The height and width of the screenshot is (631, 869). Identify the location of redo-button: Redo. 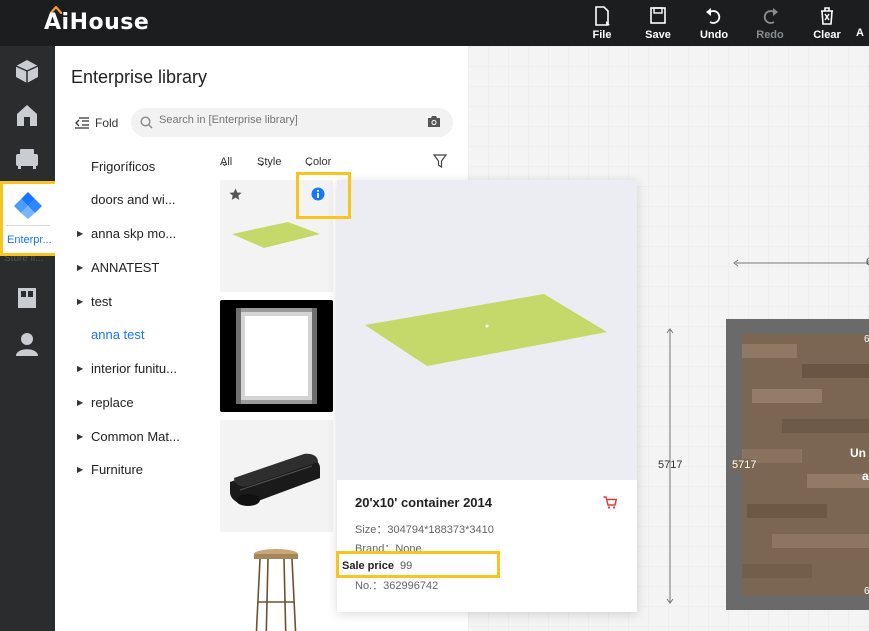
(770, 23).